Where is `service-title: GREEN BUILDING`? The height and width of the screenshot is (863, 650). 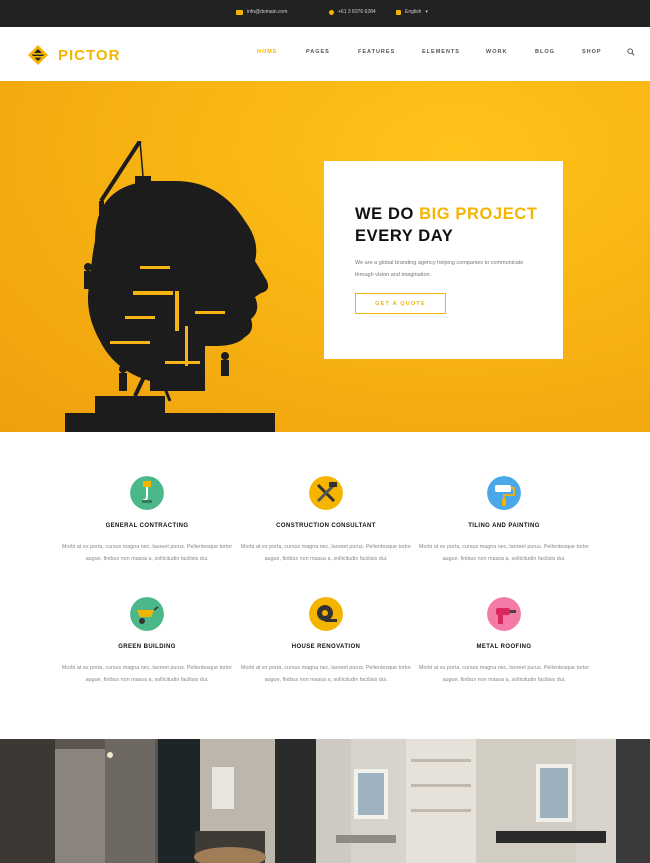 service-title: GREEN BUILDING is located at coordinates (147, 647).